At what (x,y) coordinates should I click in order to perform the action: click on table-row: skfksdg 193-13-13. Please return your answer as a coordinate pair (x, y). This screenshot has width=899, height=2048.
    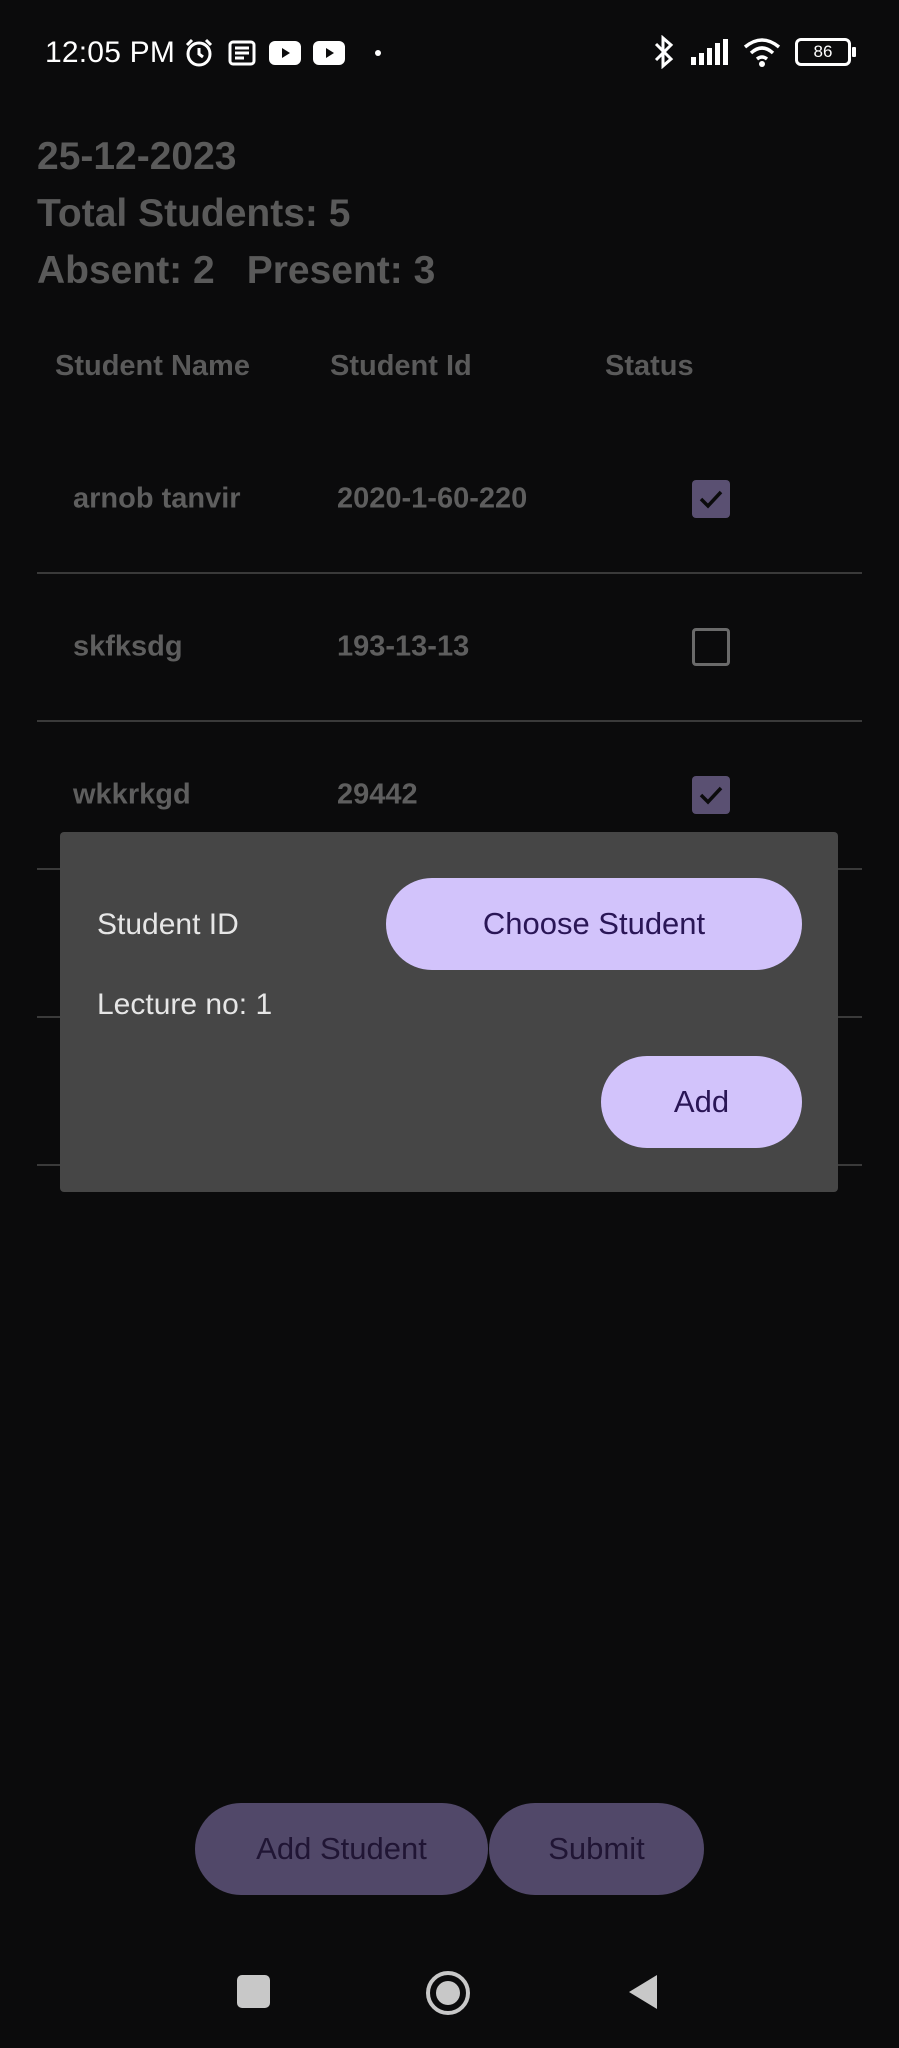
    Looking at the image, I should click on (449, 648).